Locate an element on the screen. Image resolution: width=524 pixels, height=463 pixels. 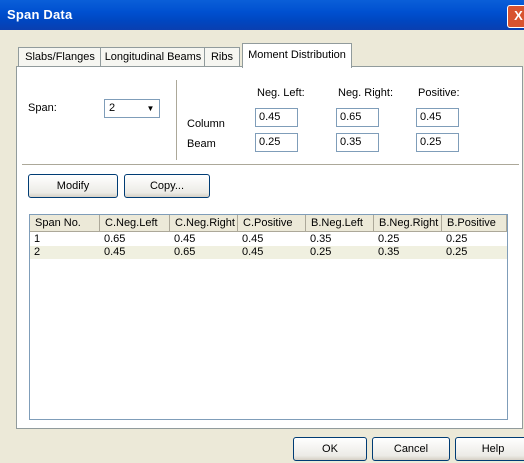
tab-label: Moment Distribution is located at coordinates (297, 55).